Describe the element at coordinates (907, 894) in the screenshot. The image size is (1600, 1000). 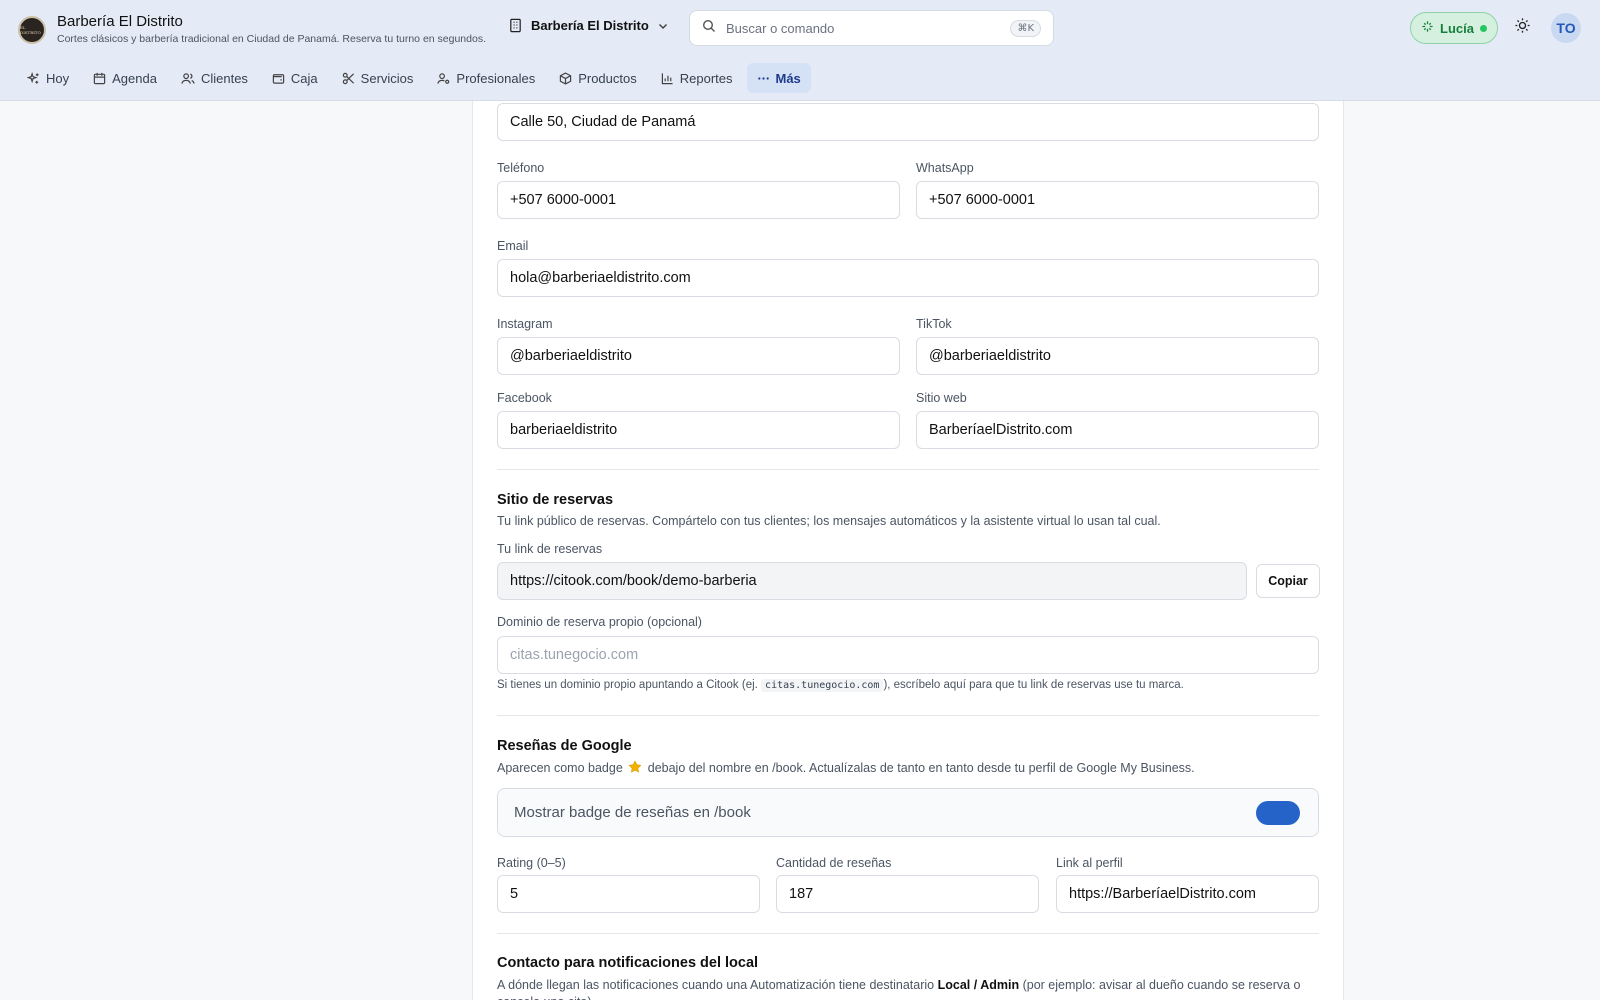
I see `review-count-field: 187` at that location.